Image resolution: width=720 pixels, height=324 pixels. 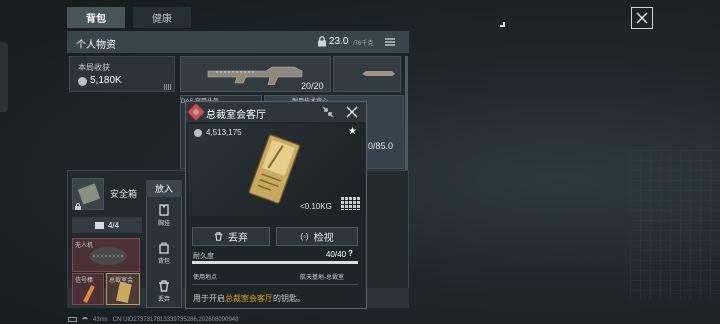 What do you see at coordinates (236, 115) in the screenshot?
I see `popup-title: 总裁室会客厅` at bounding box center [236, 115].